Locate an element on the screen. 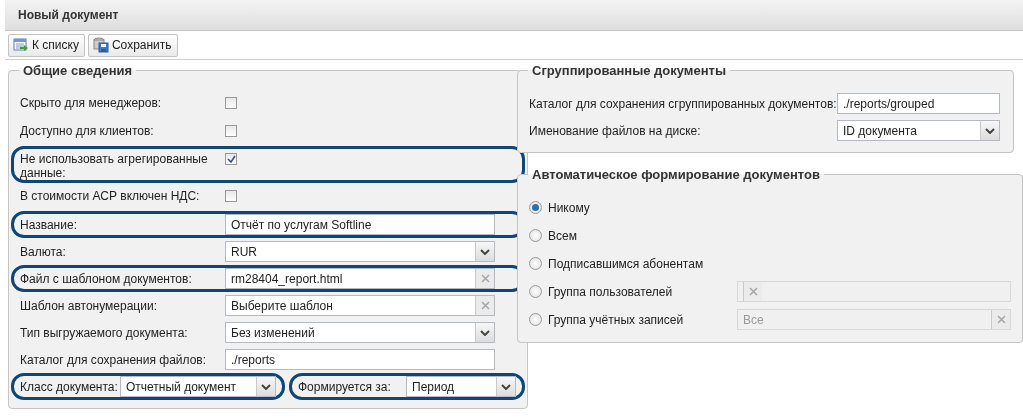 The image size is (1023, 418). option-label: Подписавшимся абонентам is located at coordinates (626, 263).